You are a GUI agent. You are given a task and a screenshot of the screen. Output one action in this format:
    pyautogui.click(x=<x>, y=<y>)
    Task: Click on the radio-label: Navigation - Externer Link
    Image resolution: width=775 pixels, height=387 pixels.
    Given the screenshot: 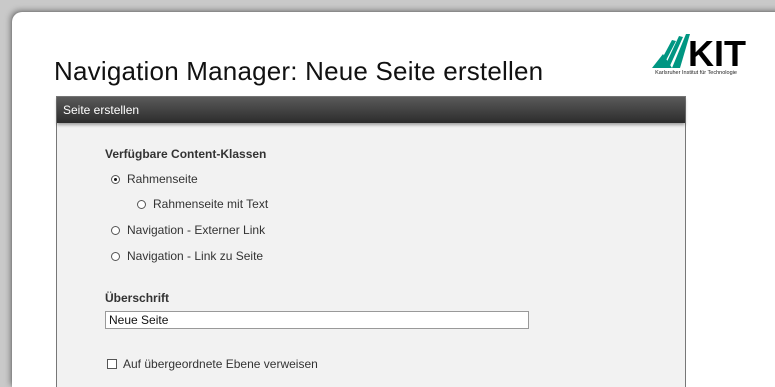 What is the action you would take?
    pyautogui.click(x=196, y=230)
    